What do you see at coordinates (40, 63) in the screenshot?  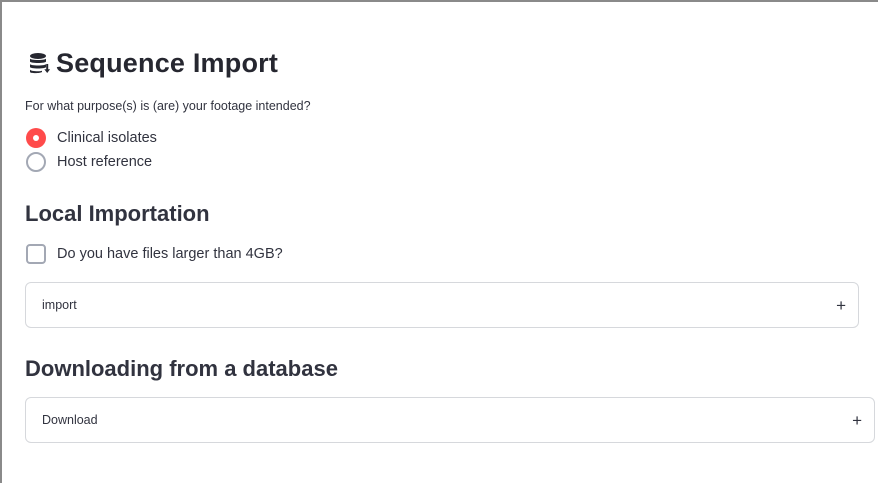 I see `database-download-icon` at bounding box center [40, 63].